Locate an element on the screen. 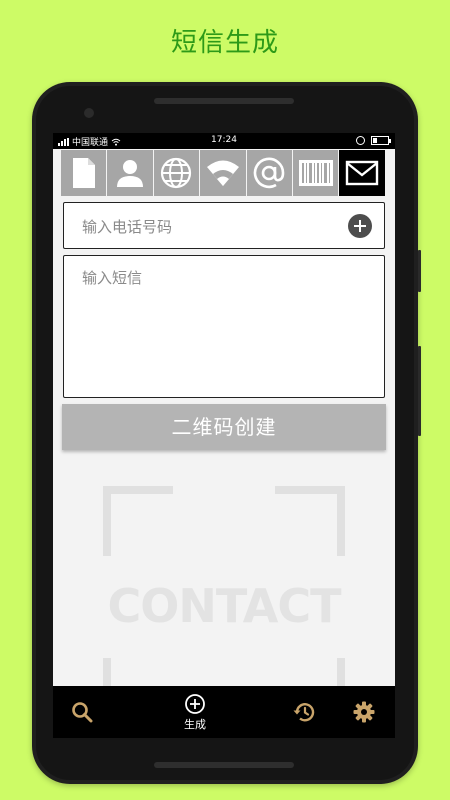 This screenshot has width=450, height=800. add-circle-icon is located at coordinates (195, 703).